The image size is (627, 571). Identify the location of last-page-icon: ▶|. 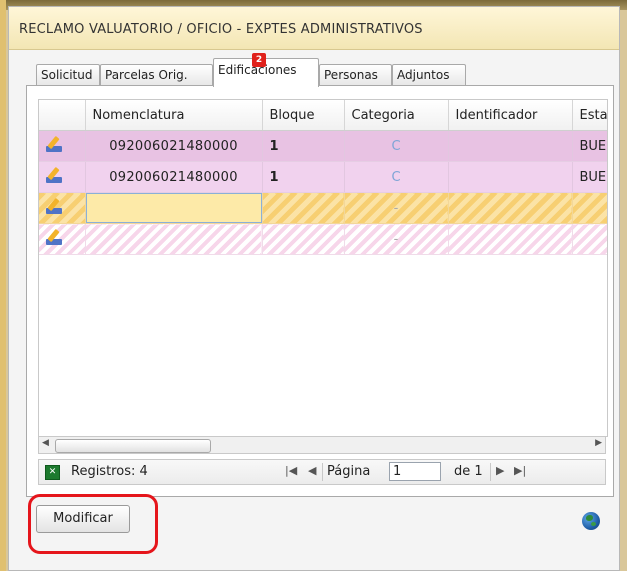
(520, 470).